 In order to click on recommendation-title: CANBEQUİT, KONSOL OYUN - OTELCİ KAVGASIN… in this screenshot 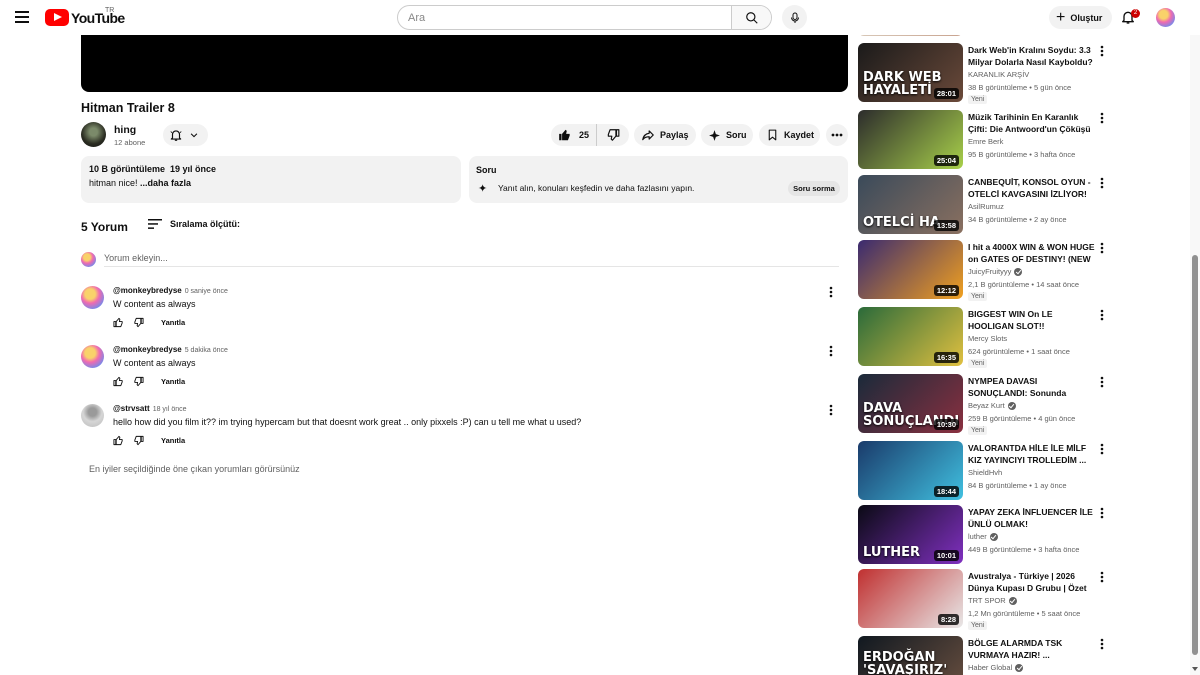, I will do `click(1032, 188)`.